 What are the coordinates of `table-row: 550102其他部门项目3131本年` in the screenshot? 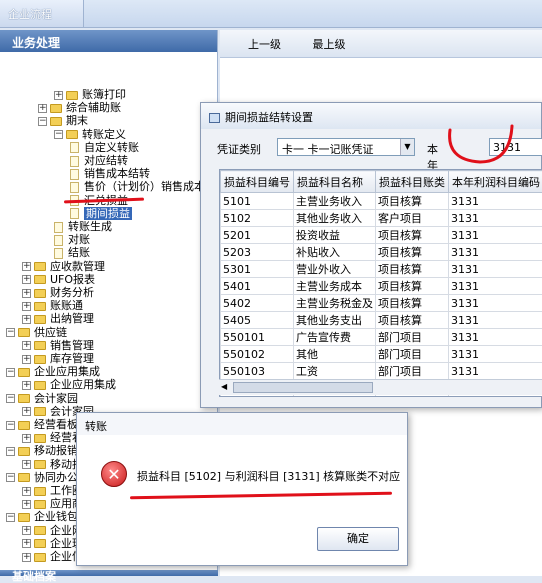 It's located at (381, 354).